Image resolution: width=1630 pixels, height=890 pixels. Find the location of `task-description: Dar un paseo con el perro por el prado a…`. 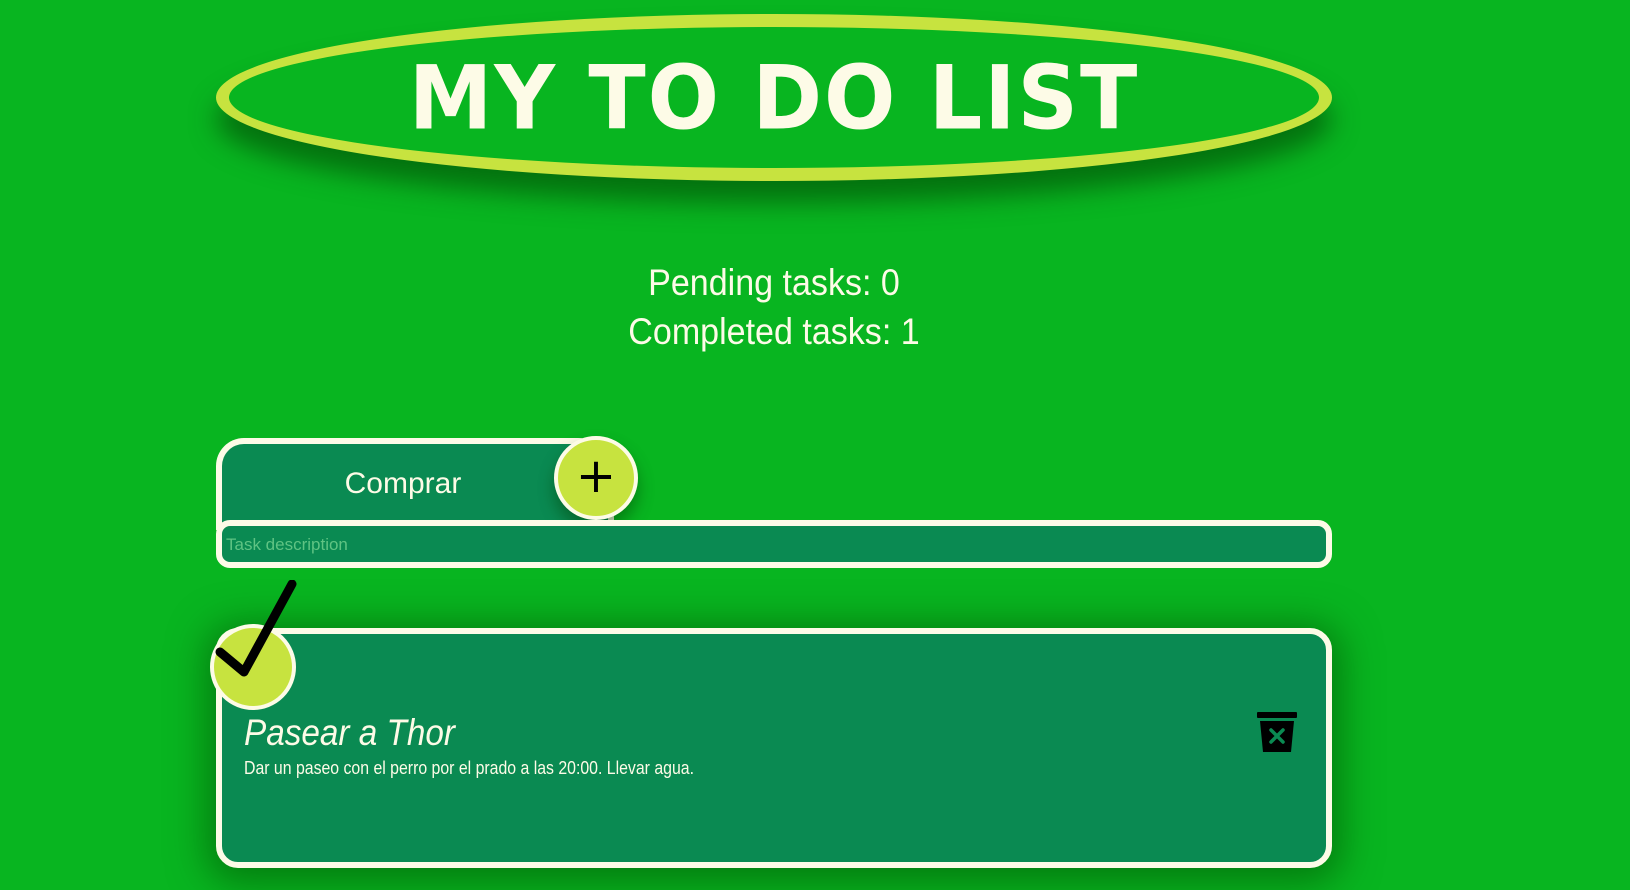

task-description: Dar un paseo con el perro por el prado a… is located at coordinates (469, 768).